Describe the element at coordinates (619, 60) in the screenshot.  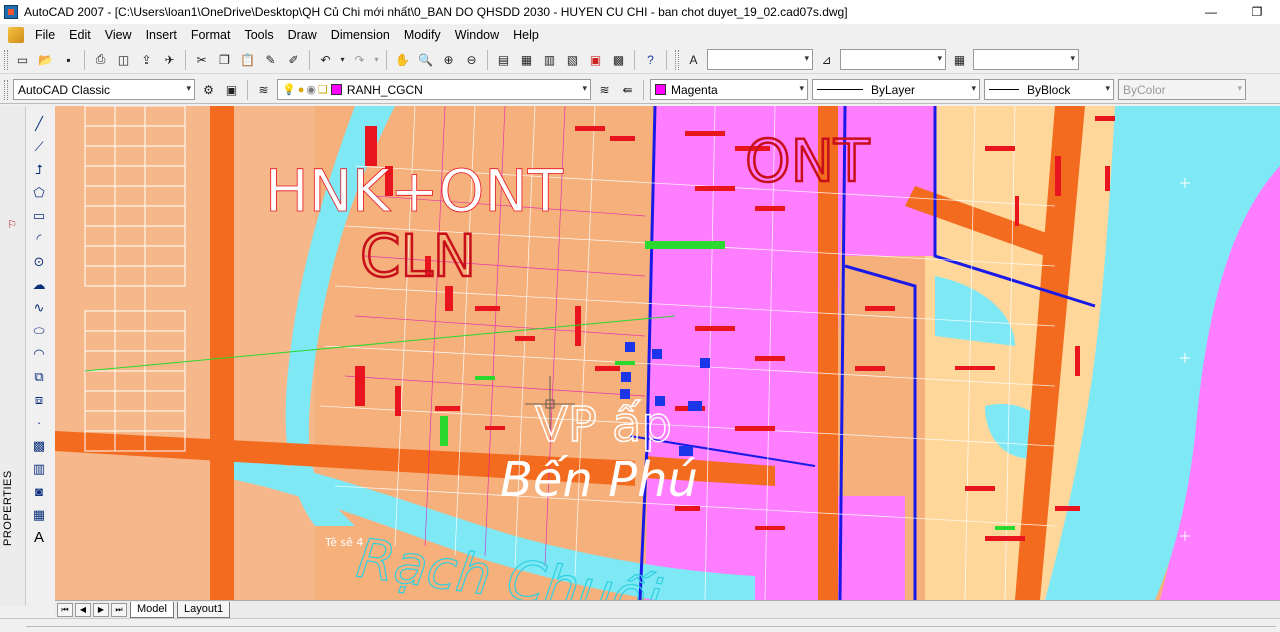
I see `calculator-icon: ▩` at that location.